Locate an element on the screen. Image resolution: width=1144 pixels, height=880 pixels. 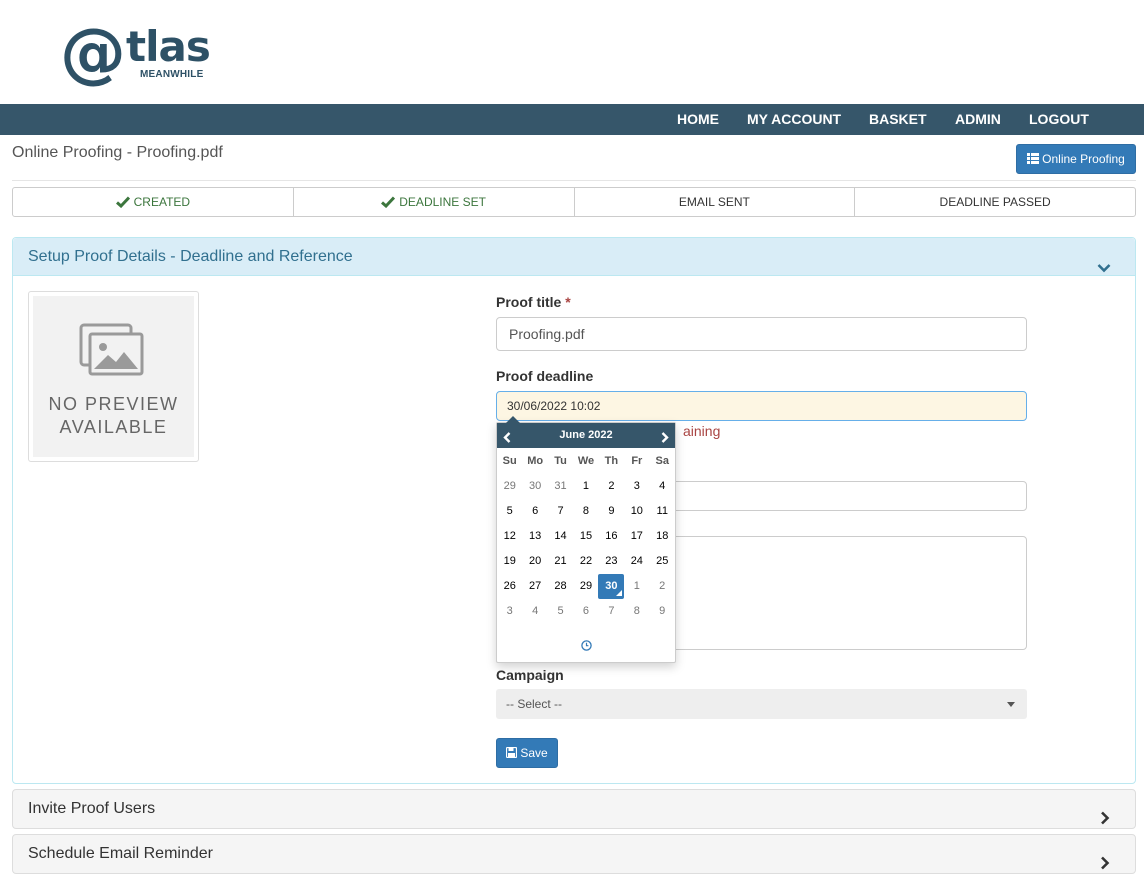
day-cell: 31 is located at coordinates (560, 486).